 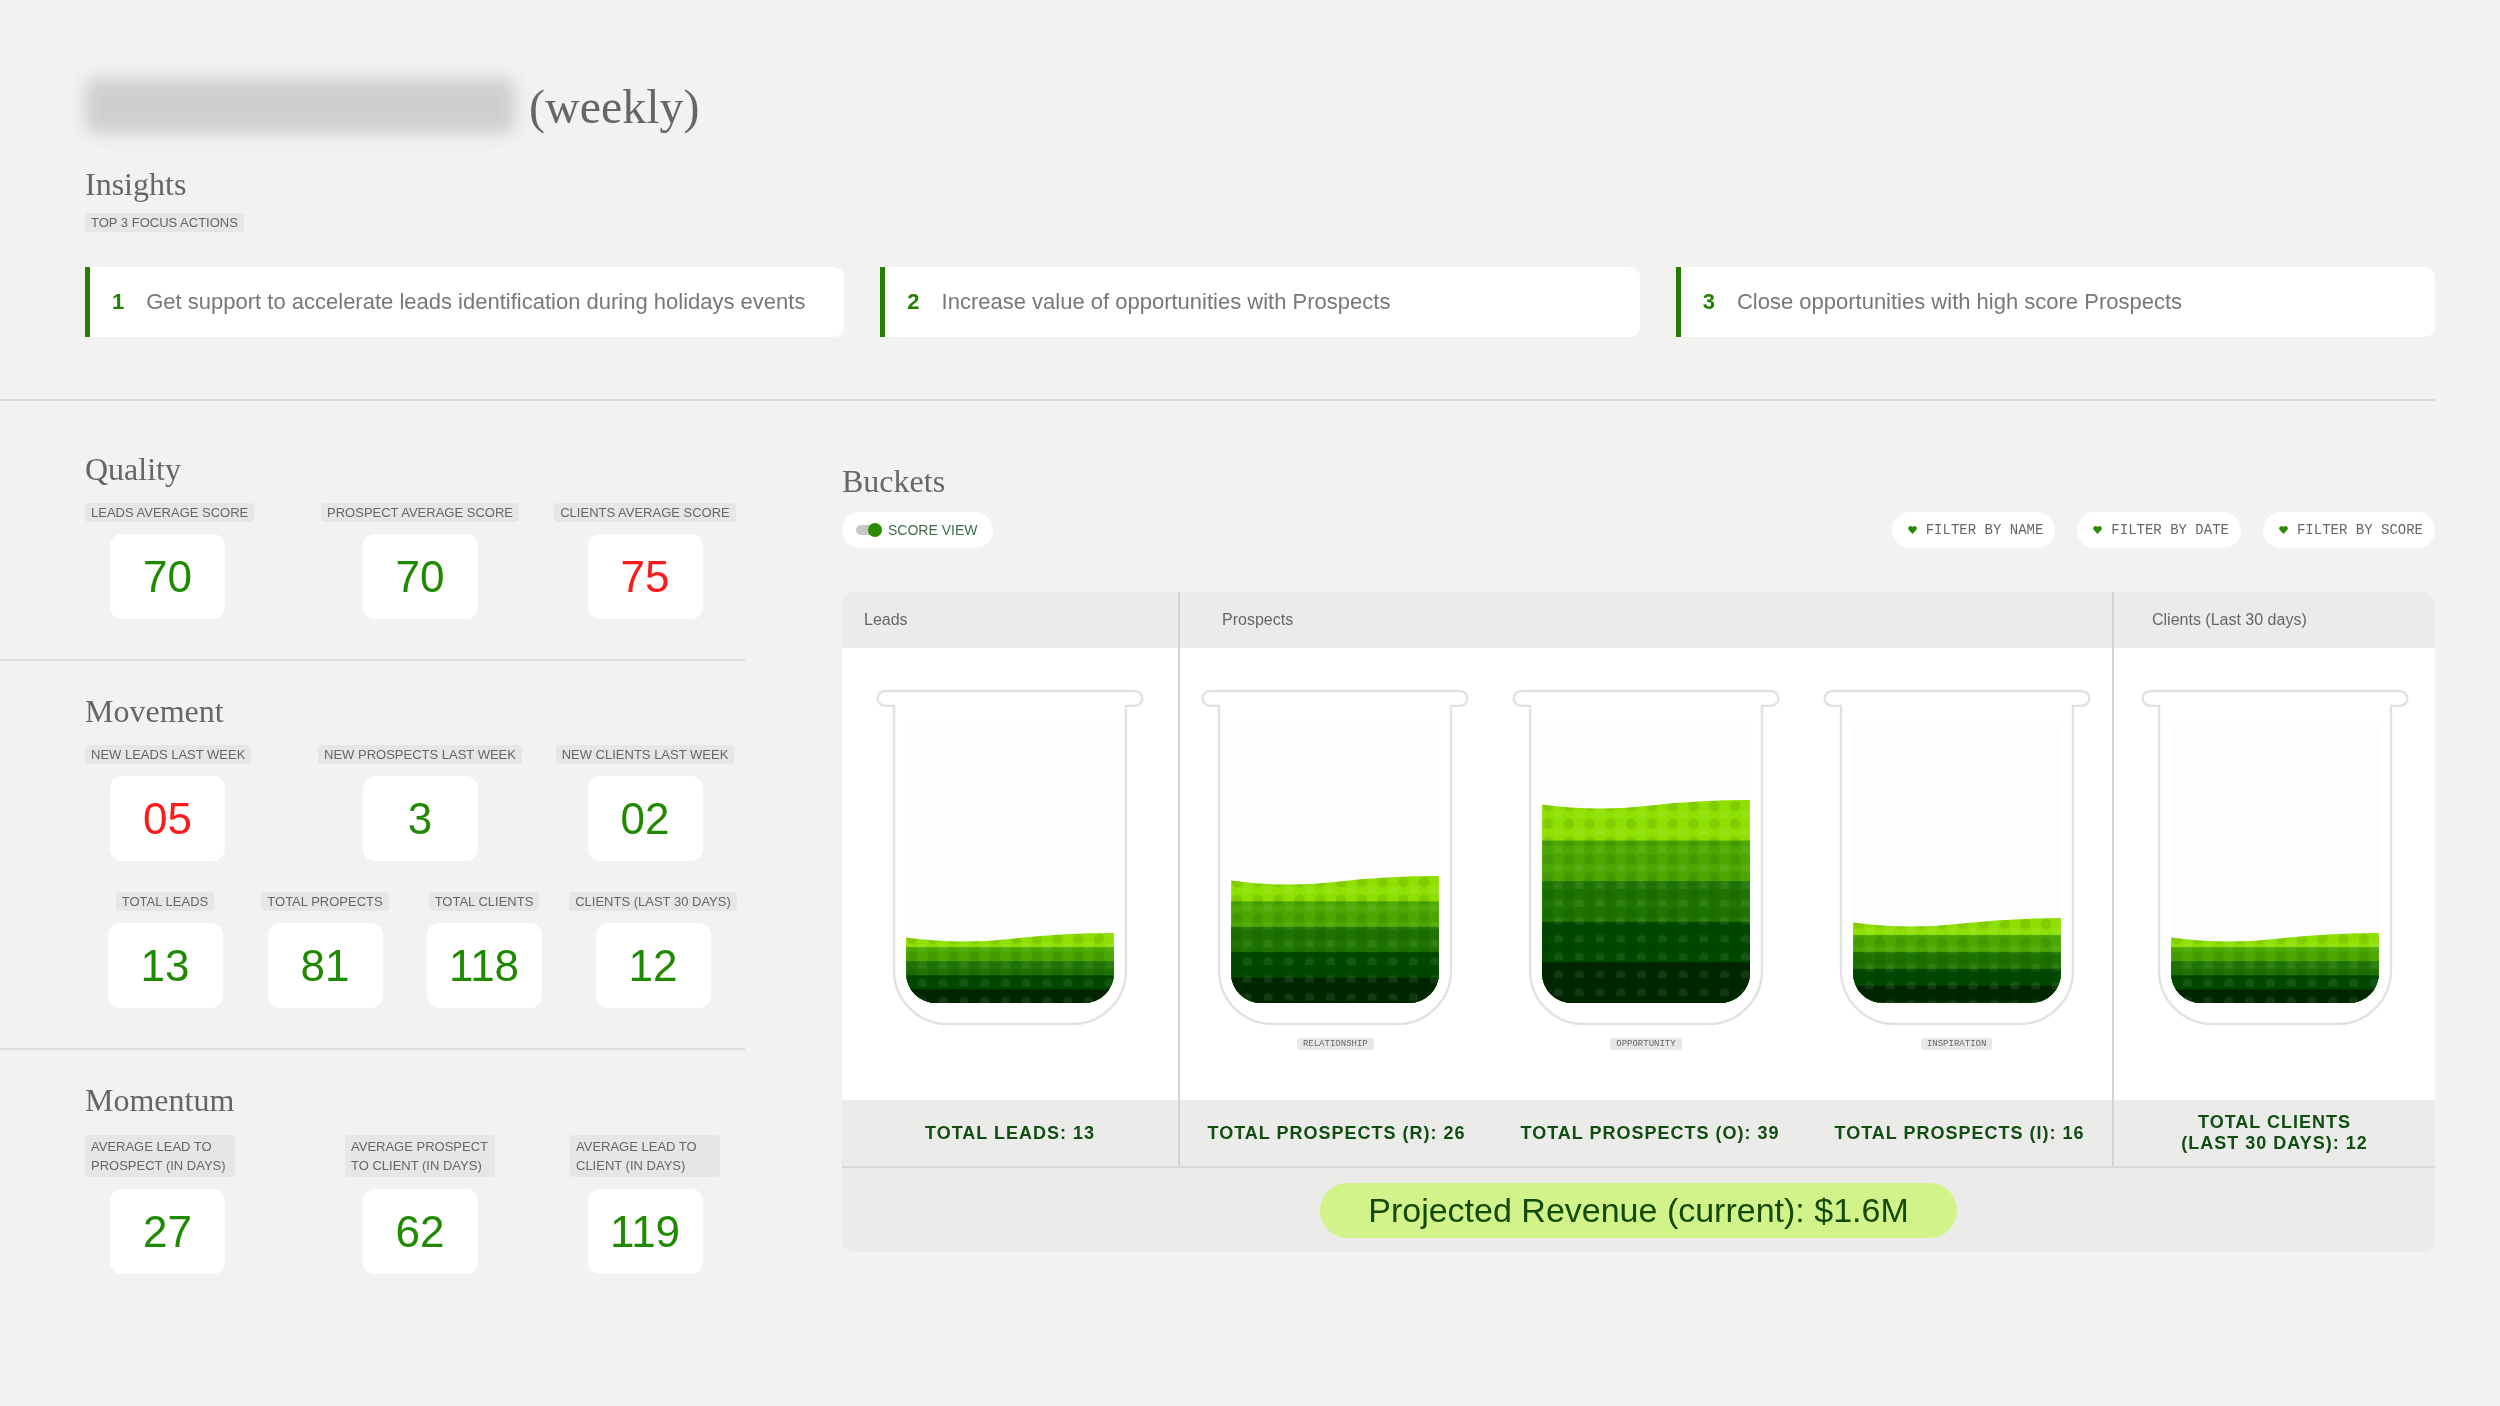 I want to click on bucket-total: TOTAL PROSPECTS (R): 26, so click(x=1336, y=1133).